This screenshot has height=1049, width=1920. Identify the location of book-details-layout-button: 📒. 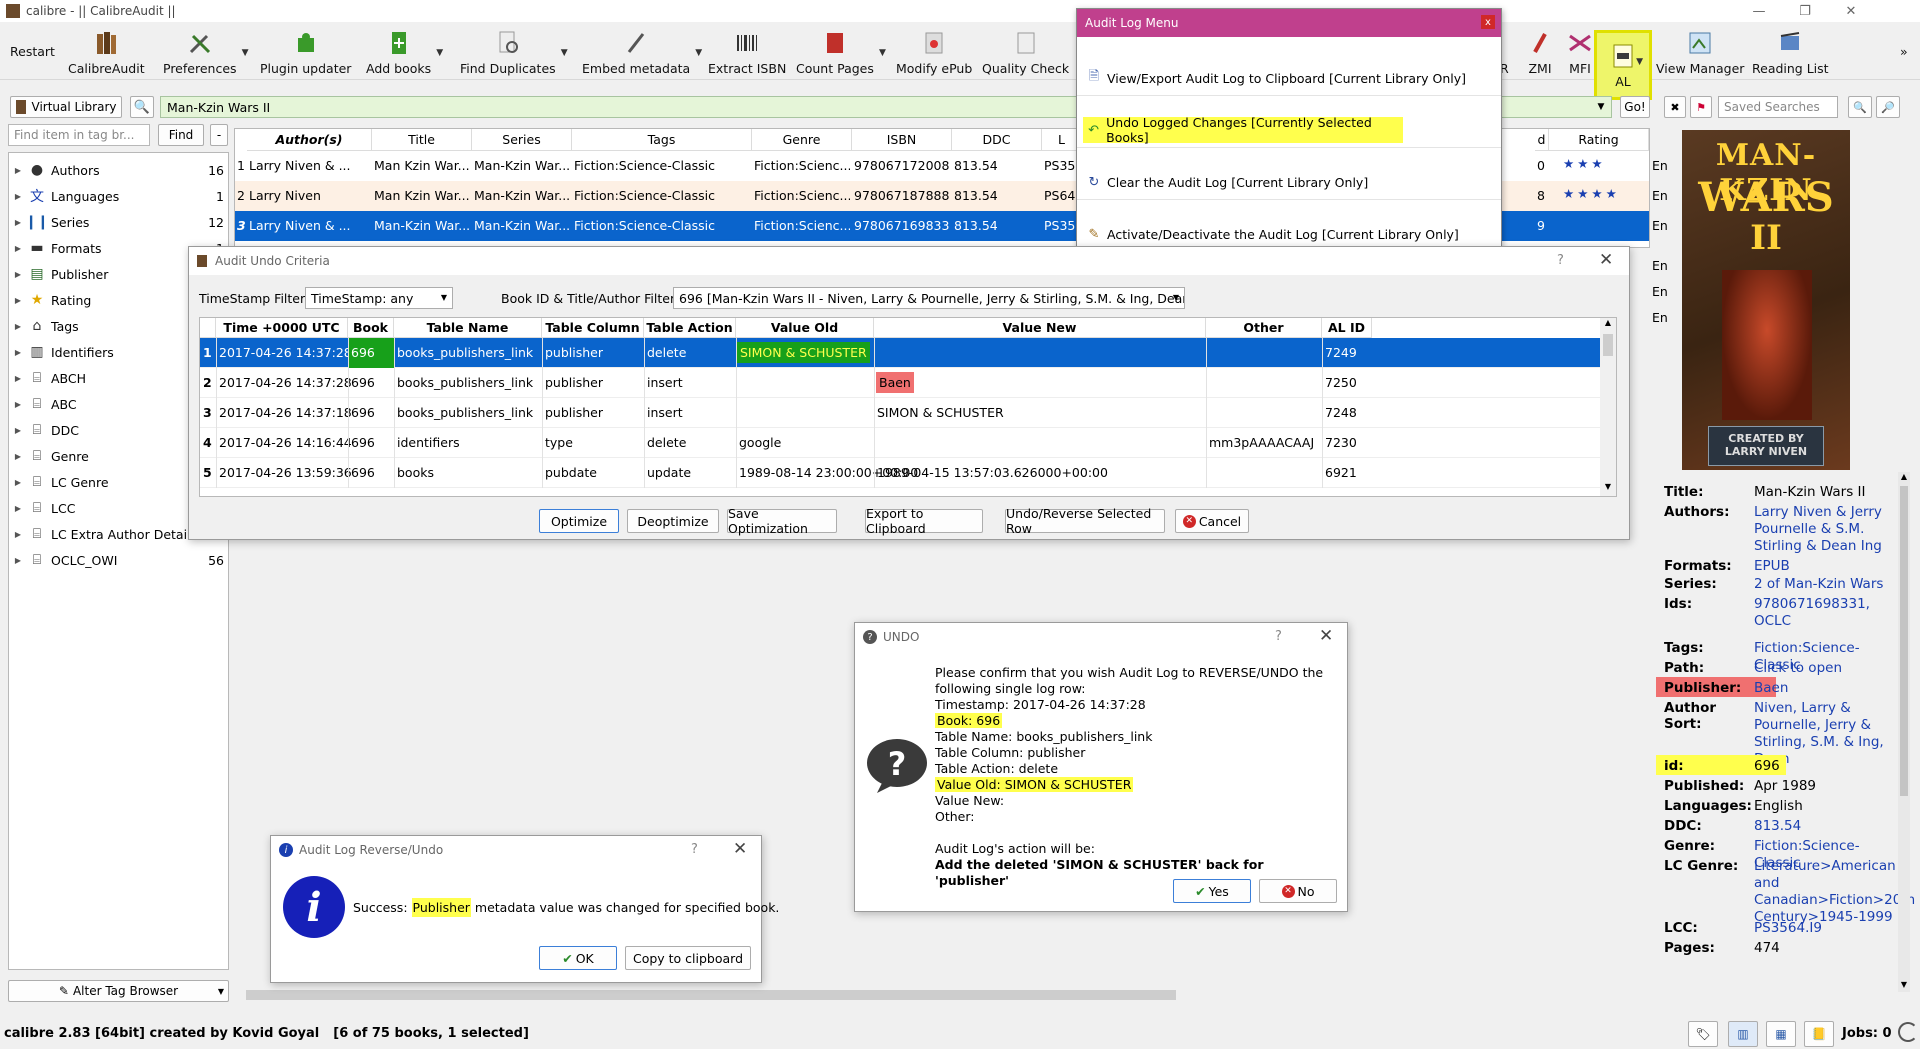
(1819, 1034).